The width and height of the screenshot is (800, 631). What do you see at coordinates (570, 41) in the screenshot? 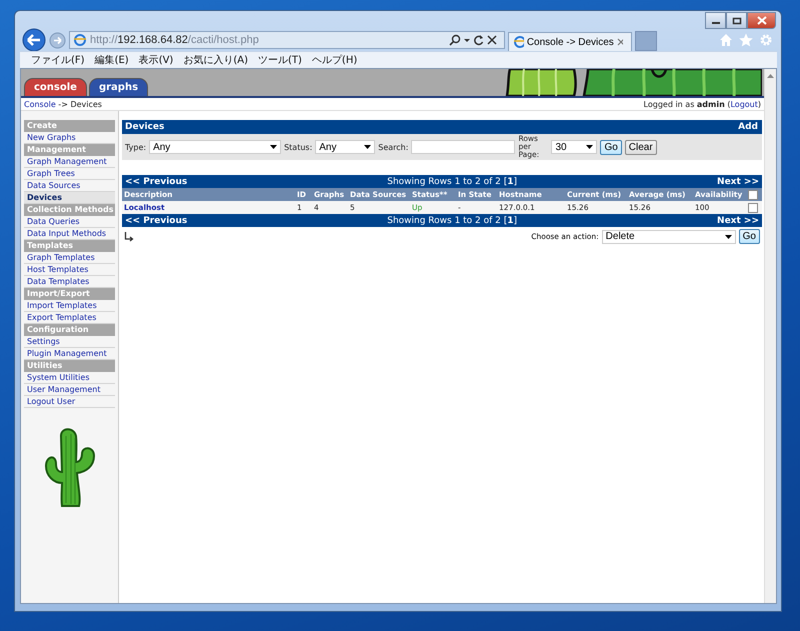
I see `browser-tab: Console -> Devices` at bounding box center [570, 41].